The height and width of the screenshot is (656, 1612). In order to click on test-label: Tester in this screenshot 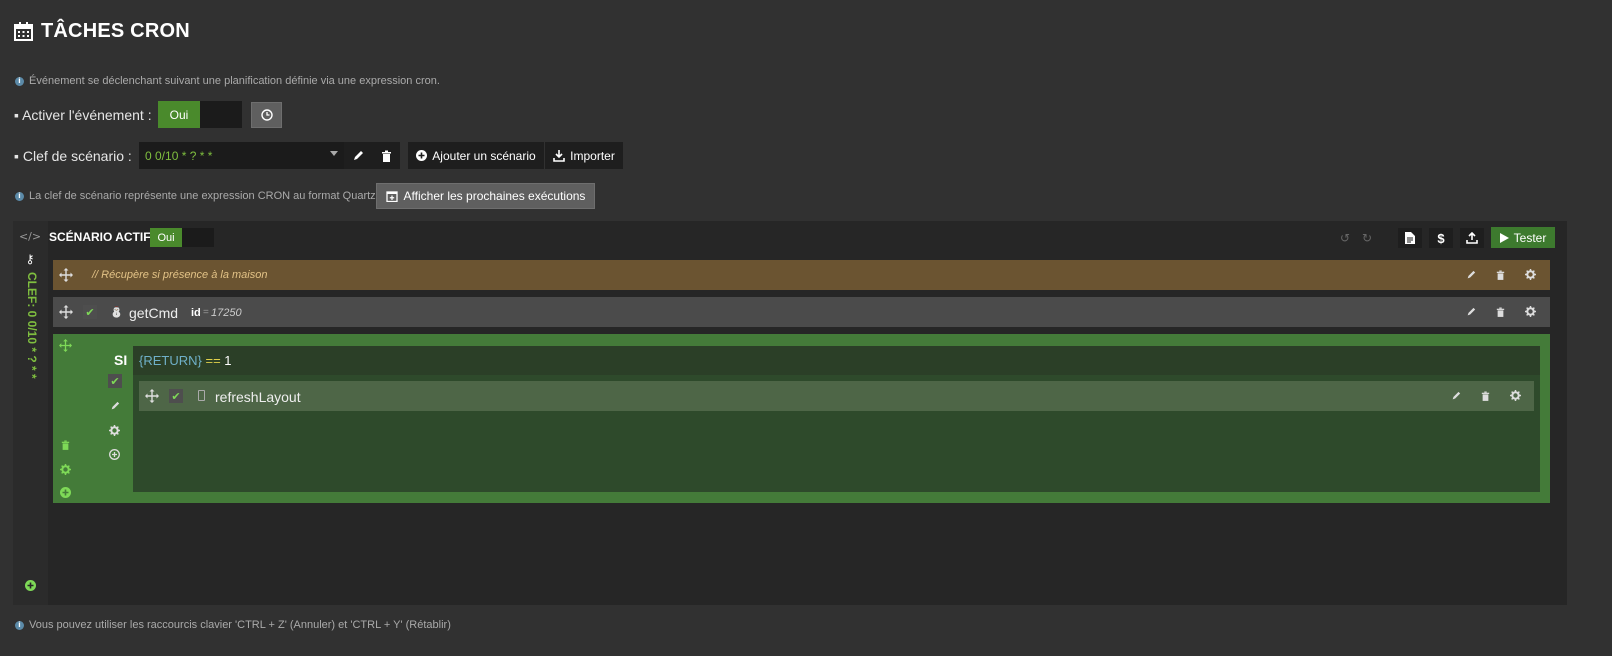, I will do `click(1530, 237)`.